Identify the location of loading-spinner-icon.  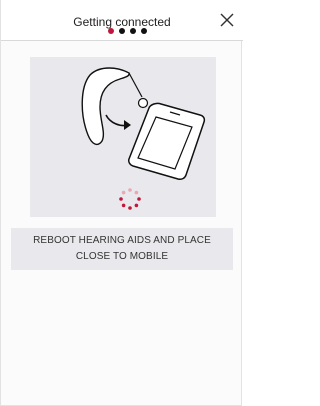
(130, 199).